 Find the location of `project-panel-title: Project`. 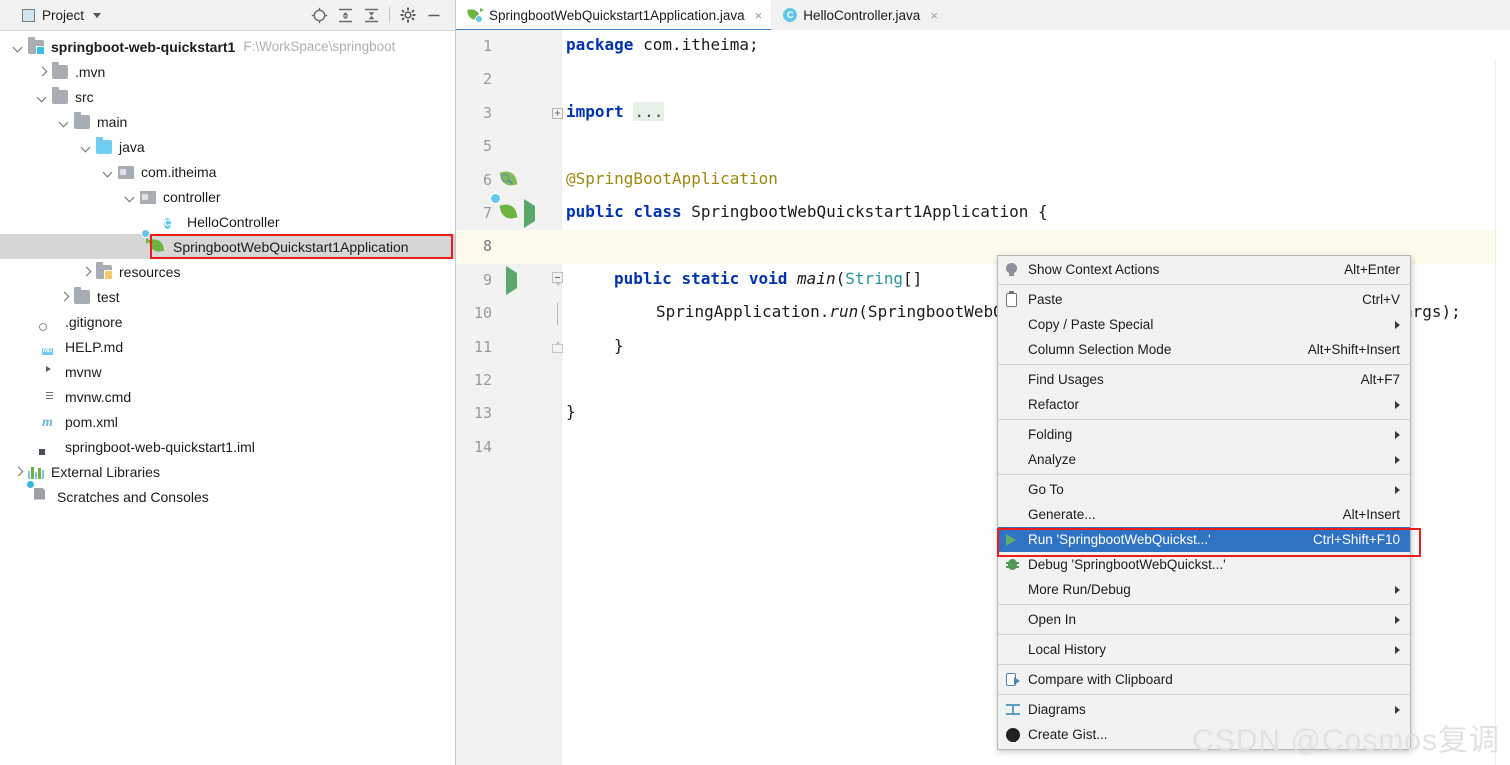

project-panel-title: Project is located at coordinates (51, 15).